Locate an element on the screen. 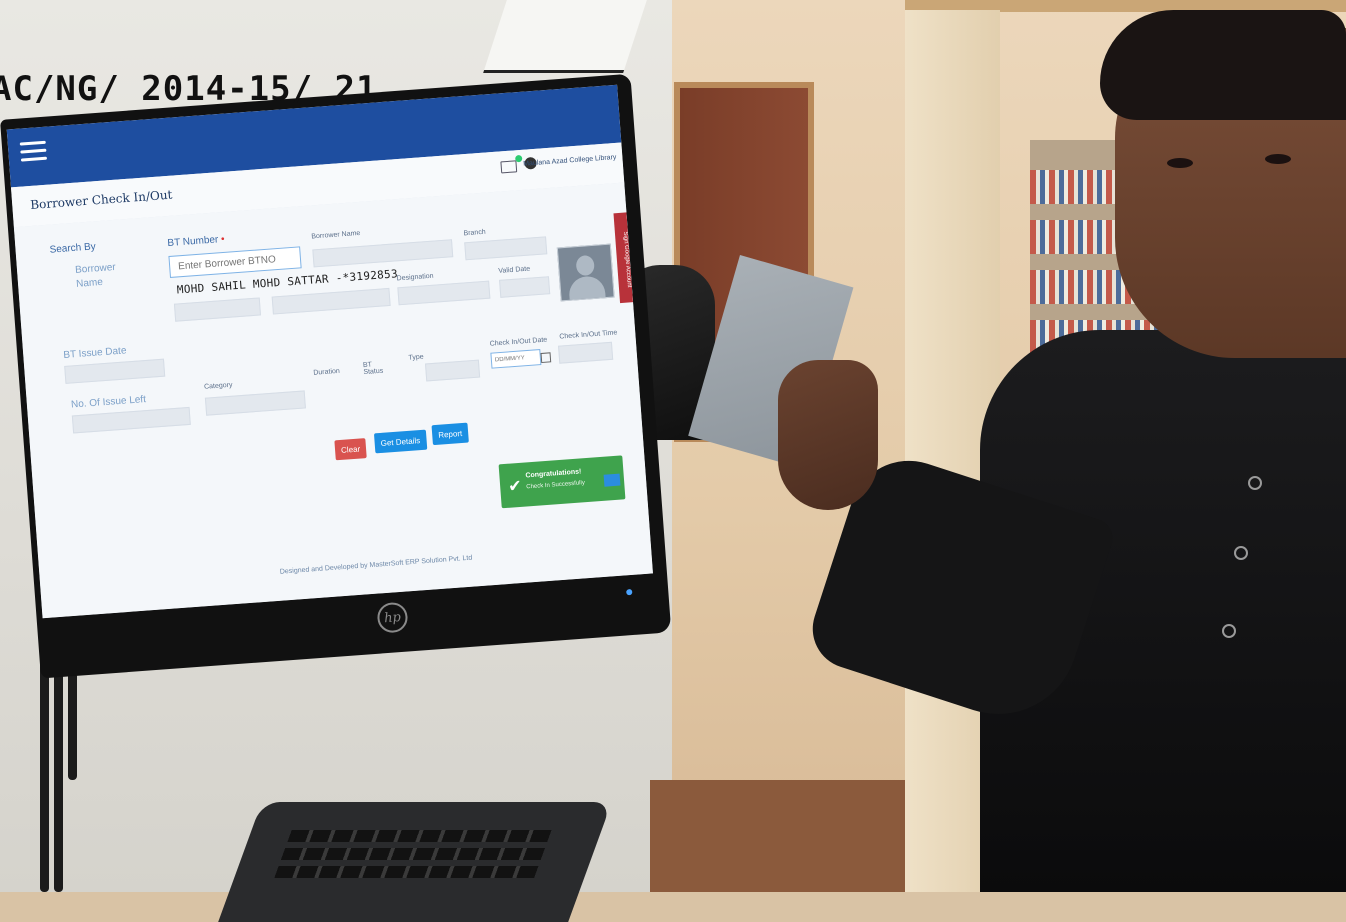 The height and width of the screenshot is (922, 1346). toast-close-button is located at coordinates (612, 480).